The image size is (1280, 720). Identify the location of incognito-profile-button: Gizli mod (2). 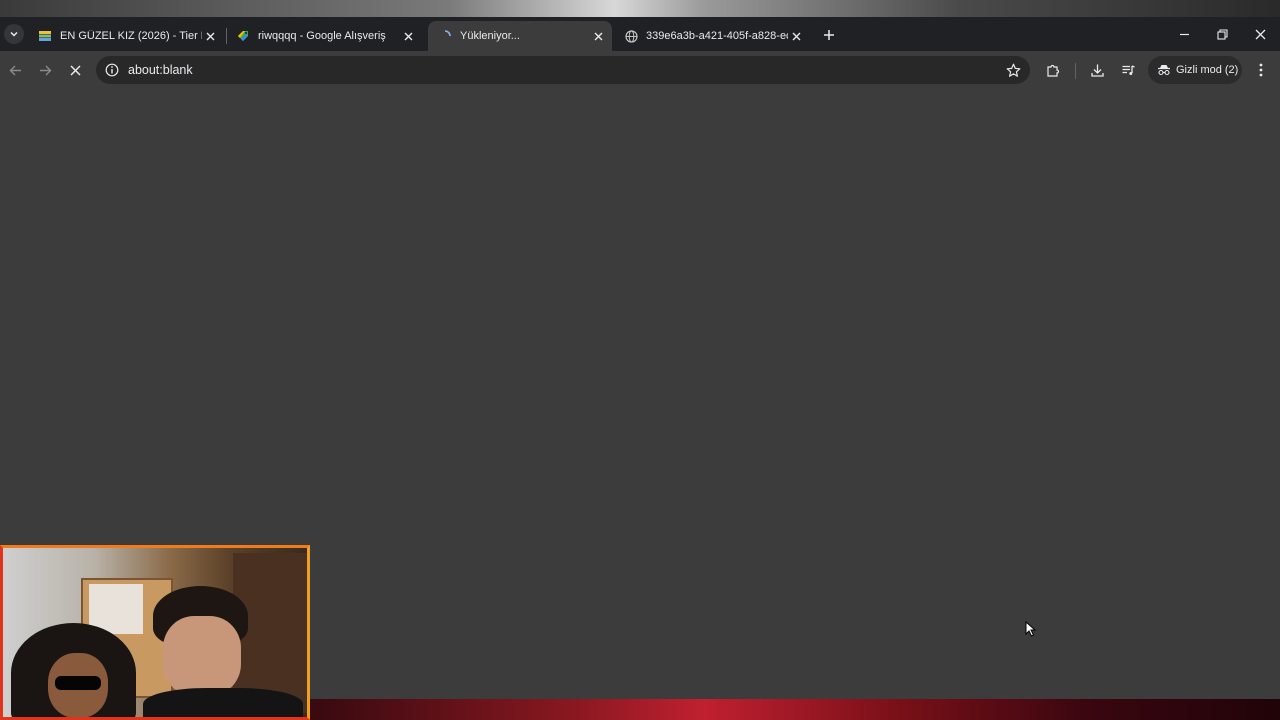
(1195, 70).